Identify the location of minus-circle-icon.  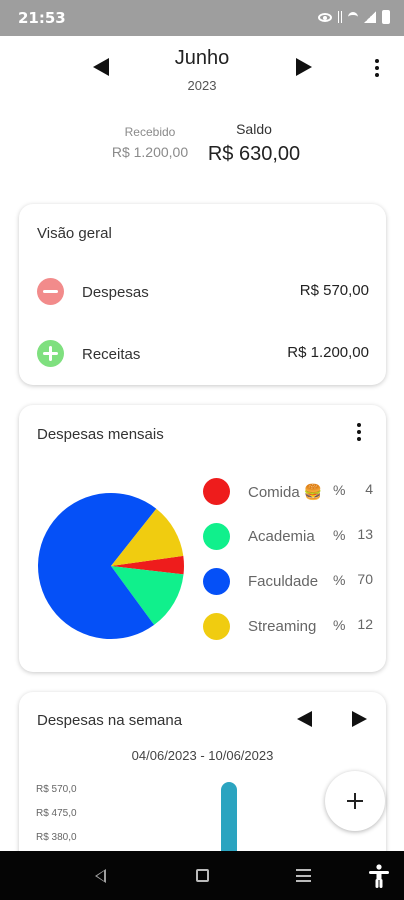
(50, 291).